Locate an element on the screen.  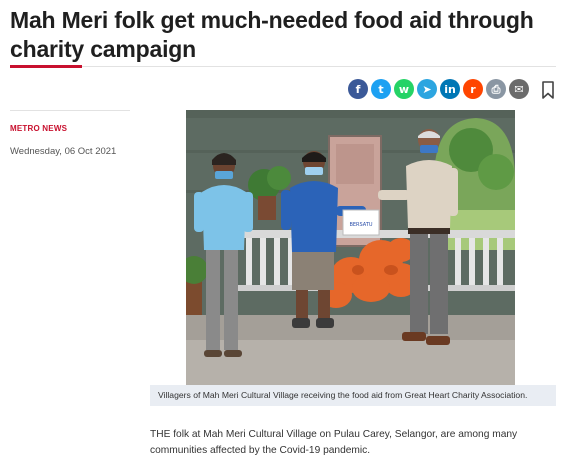
facebook-icon: f is located at coordinates (358, 89).